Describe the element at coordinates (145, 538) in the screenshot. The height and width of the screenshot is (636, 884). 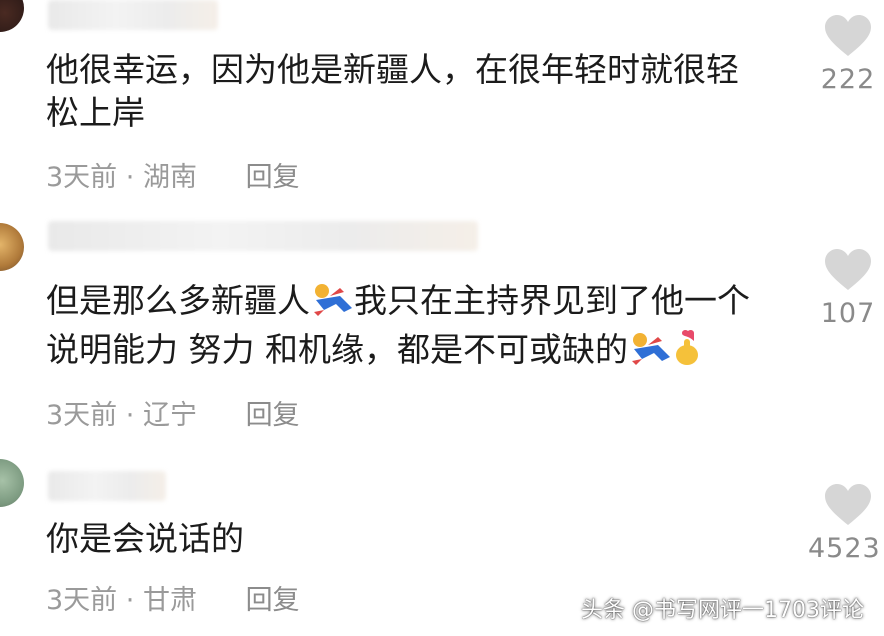
I see `comment-text: 你是会说话的` at that location.